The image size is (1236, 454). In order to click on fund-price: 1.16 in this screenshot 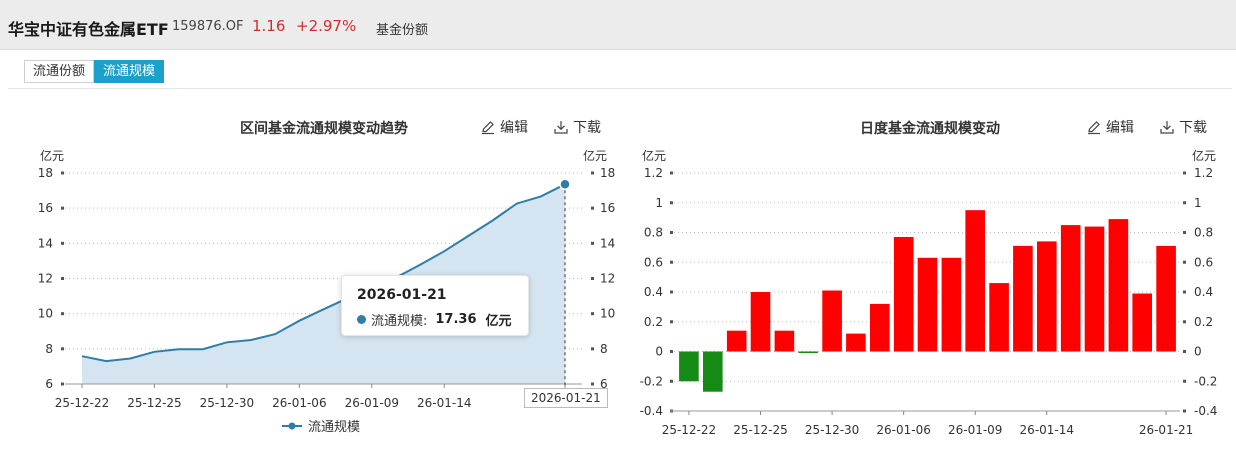, I will do `click(269, 26)`.